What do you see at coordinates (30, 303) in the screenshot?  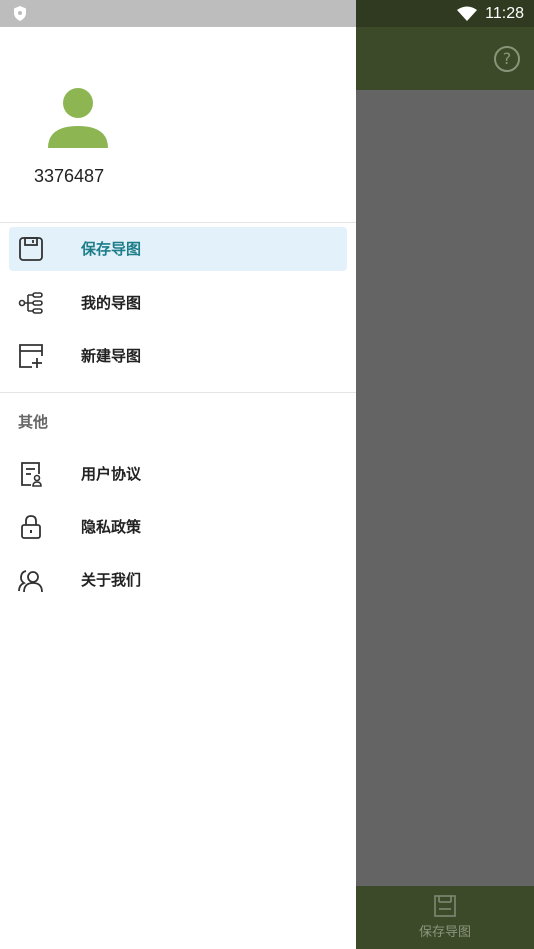 I see `mindmap-icon` at bounding box center [30, 303].